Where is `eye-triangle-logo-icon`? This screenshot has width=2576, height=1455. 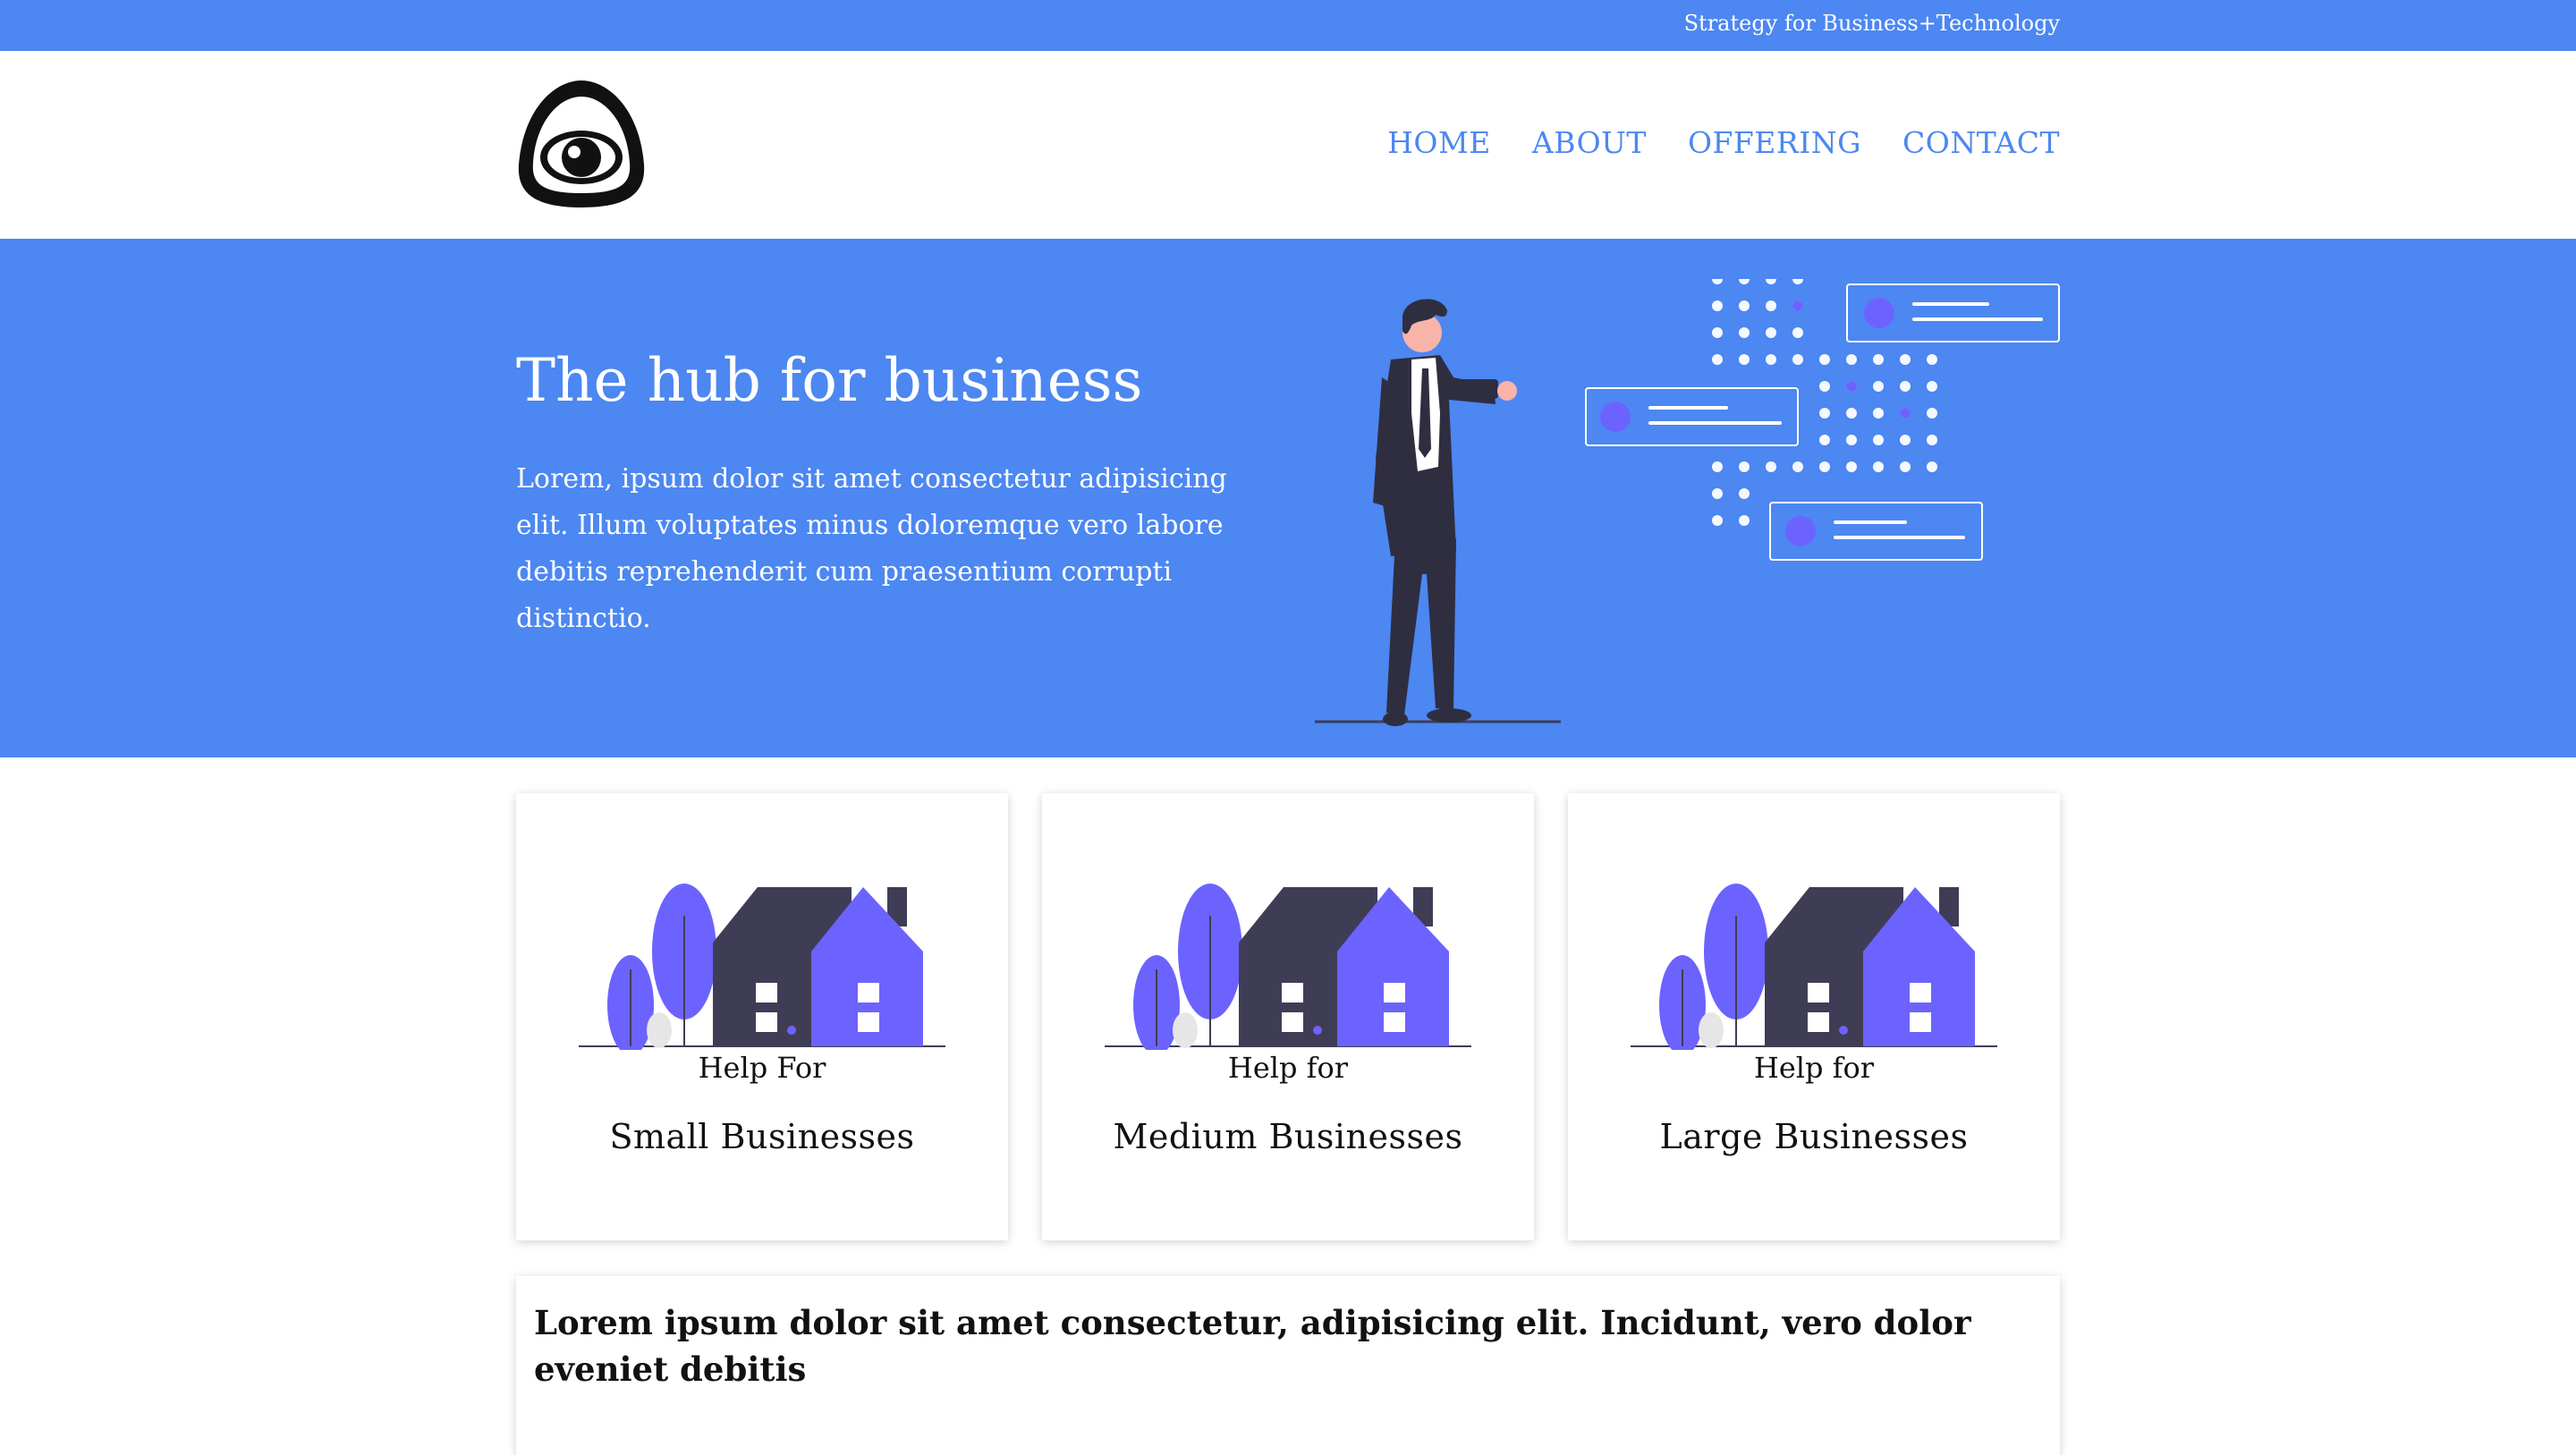
eye-triangle-logo-icon is located at coordinates (581, 144).